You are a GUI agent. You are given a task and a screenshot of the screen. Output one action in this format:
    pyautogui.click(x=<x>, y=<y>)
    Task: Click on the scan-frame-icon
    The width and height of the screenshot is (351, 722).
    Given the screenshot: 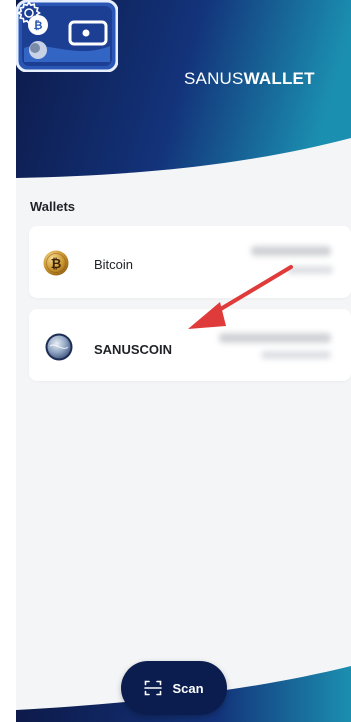 What is the action you would take?
    pyautogui.click(x=153, y=688)
    